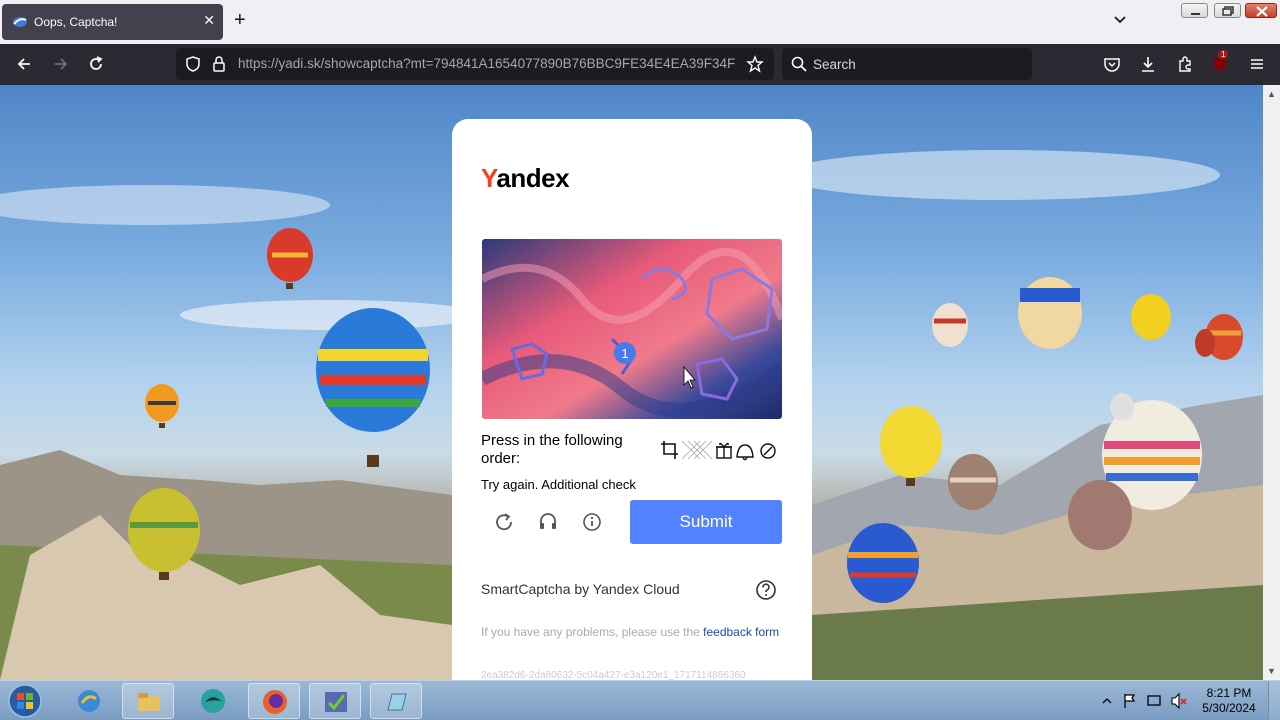 The width and height of the screenshot is (1280, 720). Describe the element at coordinates (1229, 693) in the screenshot. I see `clock-time: 8:21 PM` at that location.